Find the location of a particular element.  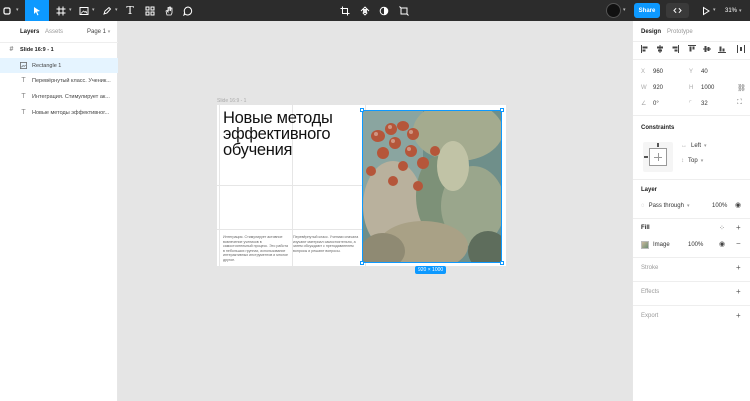

hand-tool-button is located at coordinates (169, 10).